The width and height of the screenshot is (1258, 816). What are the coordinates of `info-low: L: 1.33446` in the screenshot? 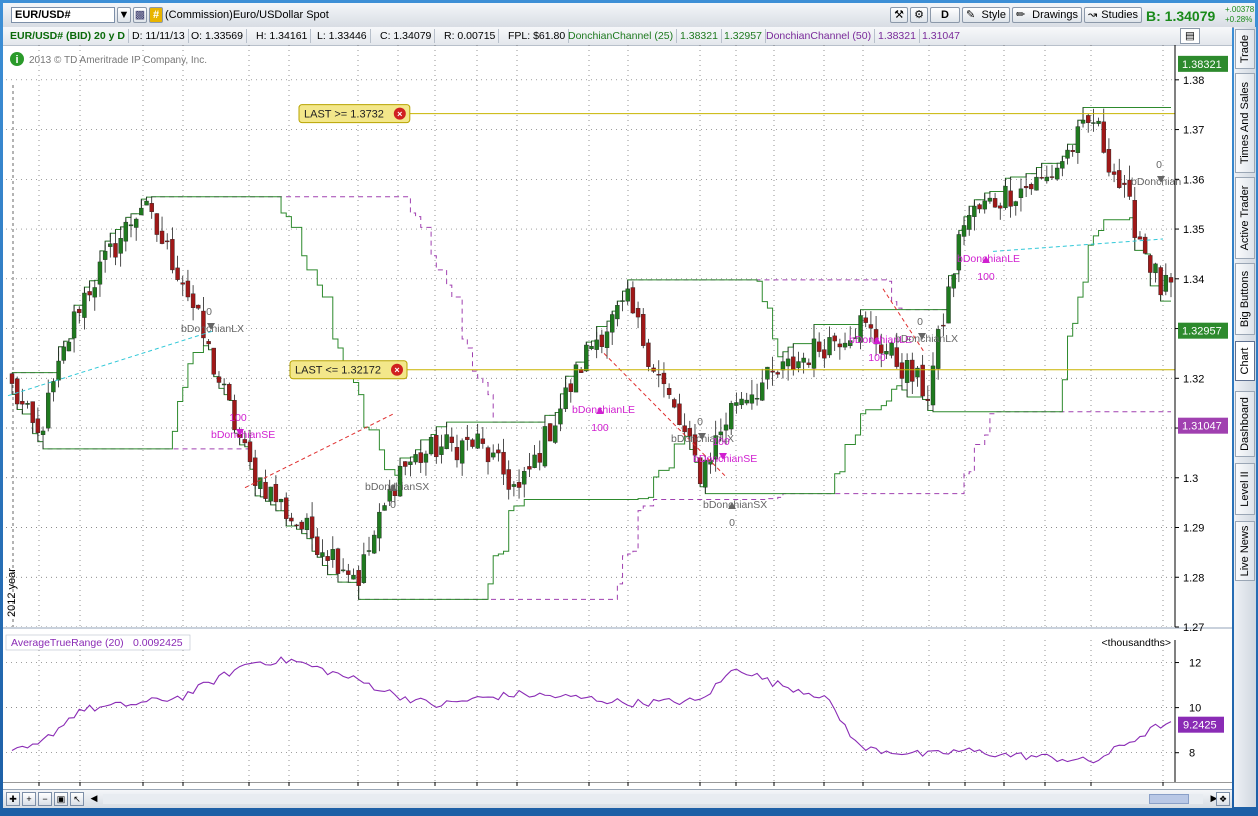 It's located at (342, 36).